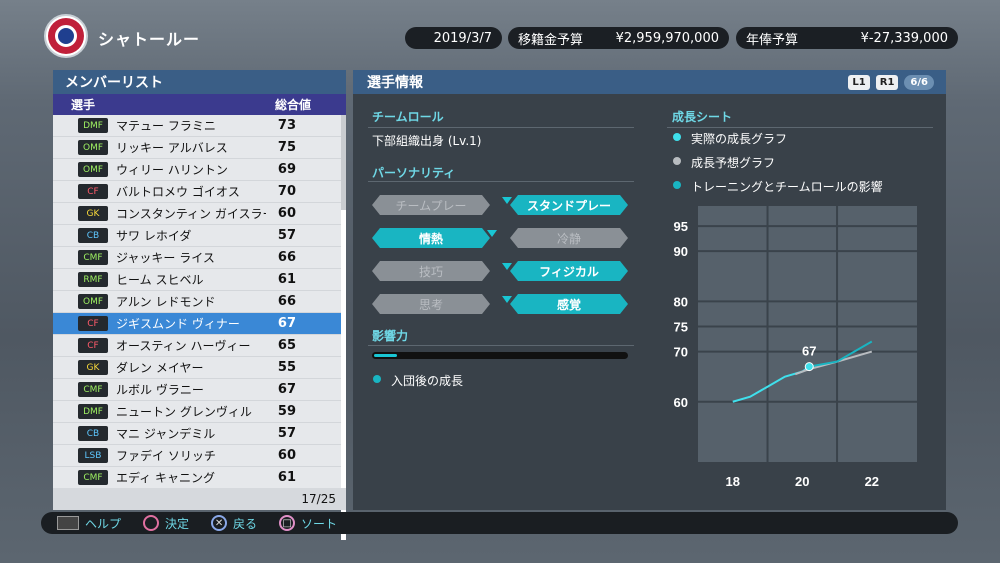 The width and height of the screenshot is (1000, 563). What do you see at coordinates (197, 412) in the screenshot?
I see `player-row: DMF ニュートン グレンヴィル 59` at bounding box center [197, 412].